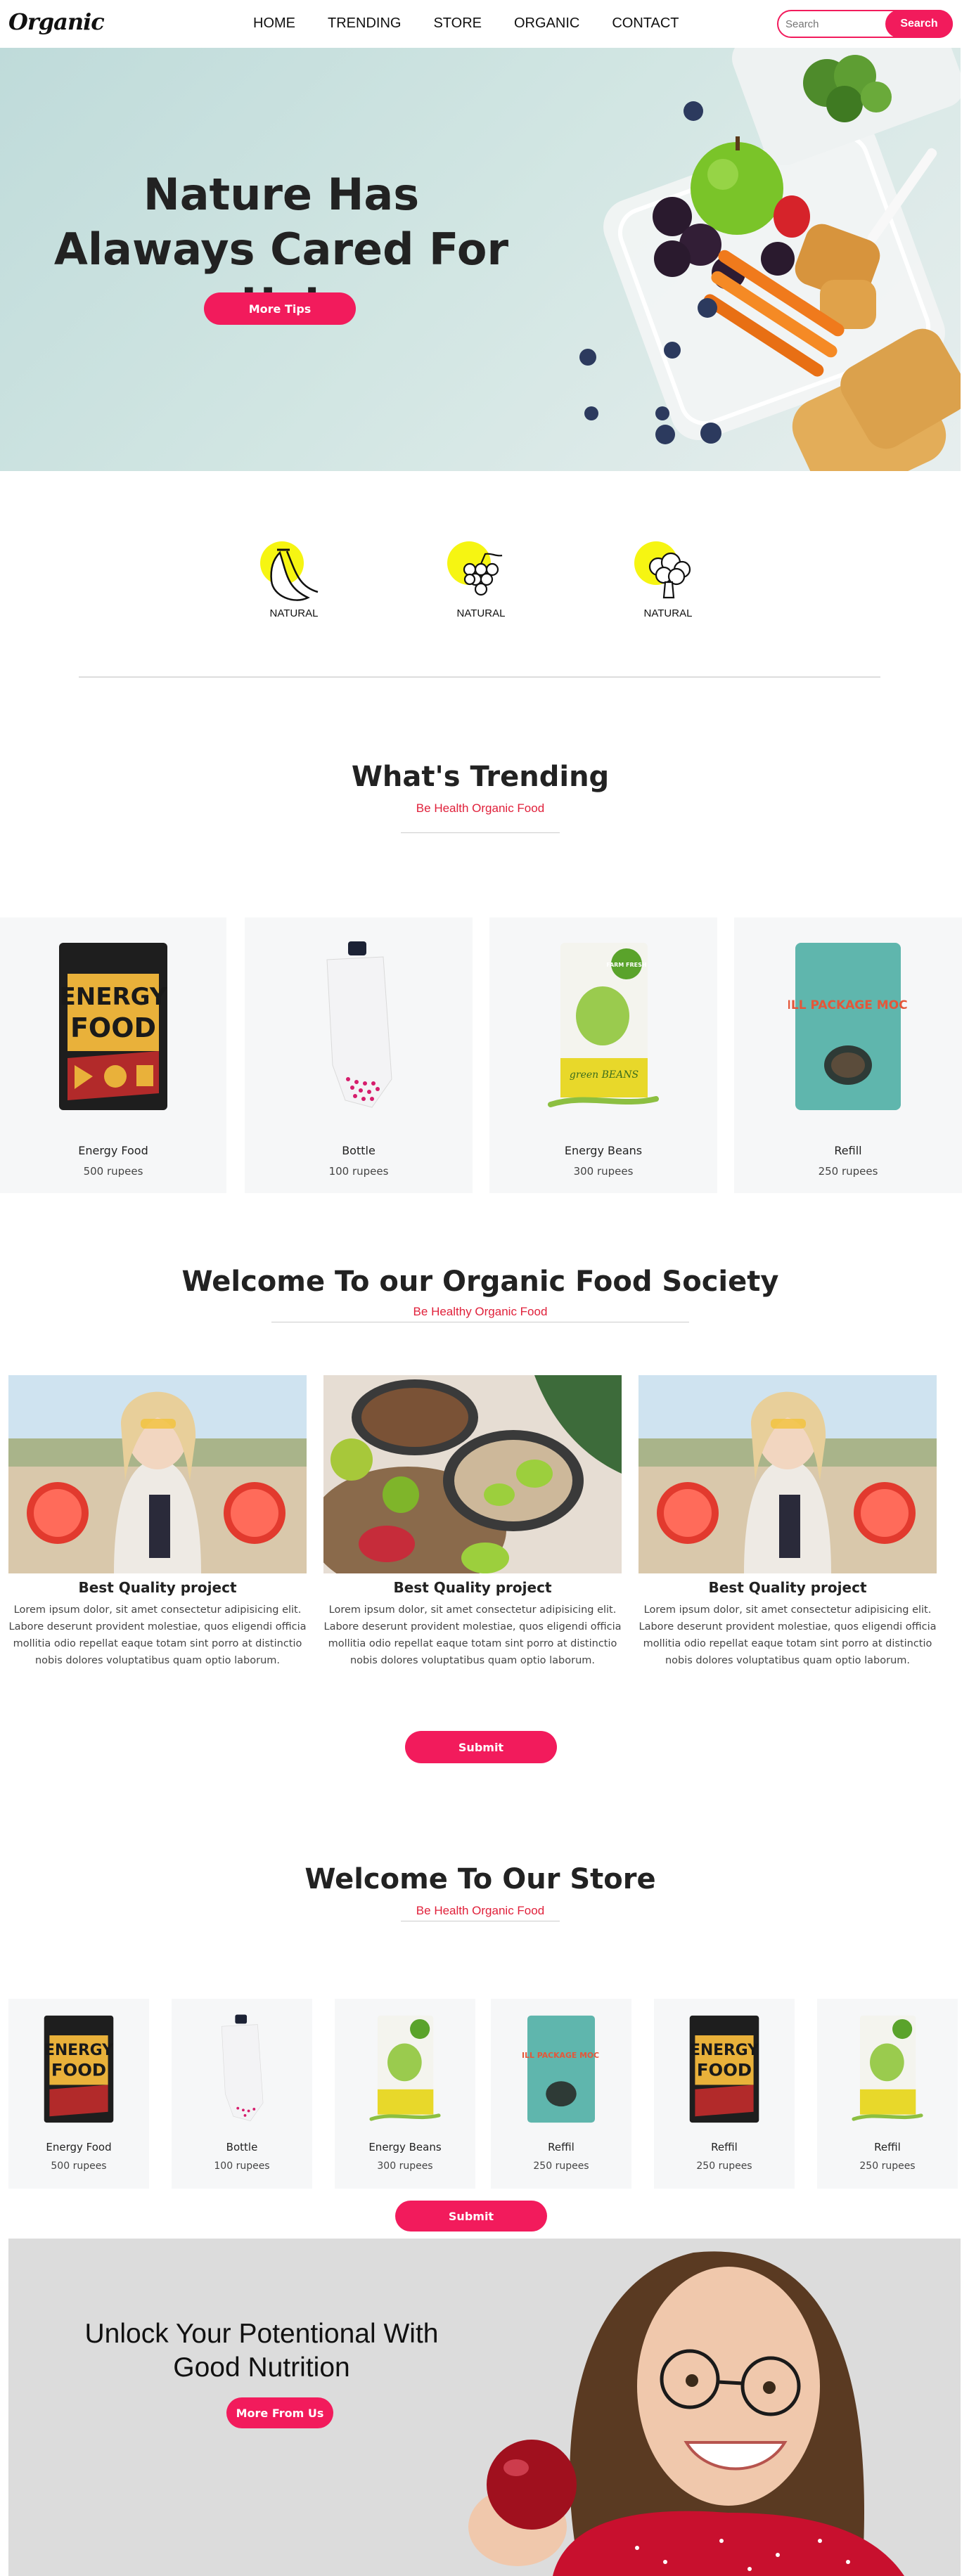 Image resolution: width=969 pixels, height=2576 pixels. Describe the element at coordinates (56, 21) in the screenshot. I see `brand-logo: Organic` at that location.